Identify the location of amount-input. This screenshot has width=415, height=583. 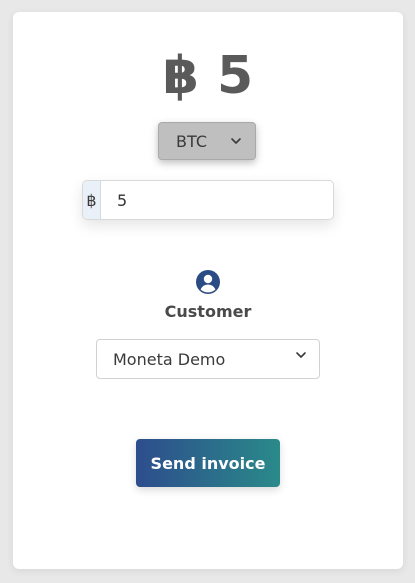
(217, 200).